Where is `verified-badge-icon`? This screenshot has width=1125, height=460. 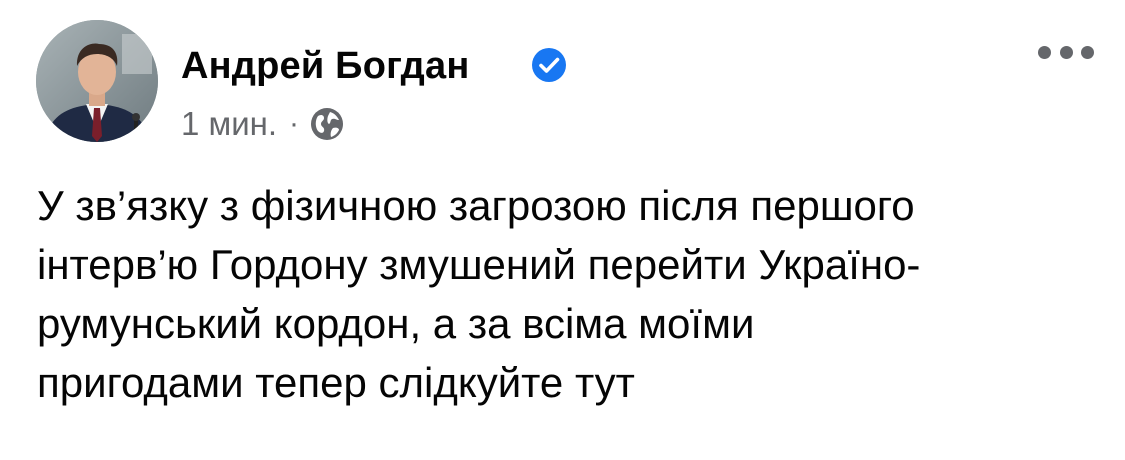 verified-badge-icon is located at coordinates (549, 65).